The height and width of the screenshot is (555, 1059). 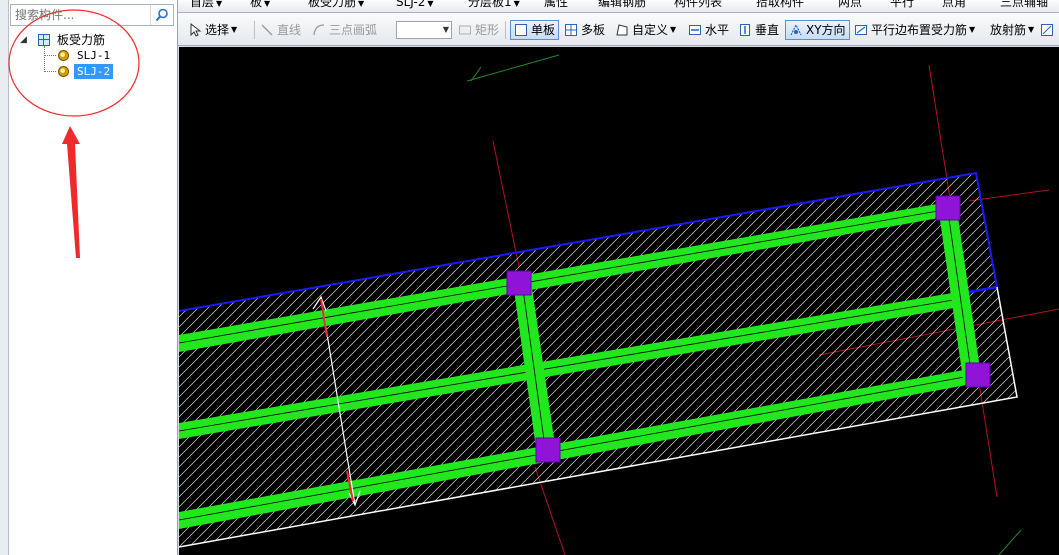 What do you see at coordinates (622, 5) in the screenshot?
I see `edit-rebar-button: 编辑钢筋` at bounding box center [622, 5].